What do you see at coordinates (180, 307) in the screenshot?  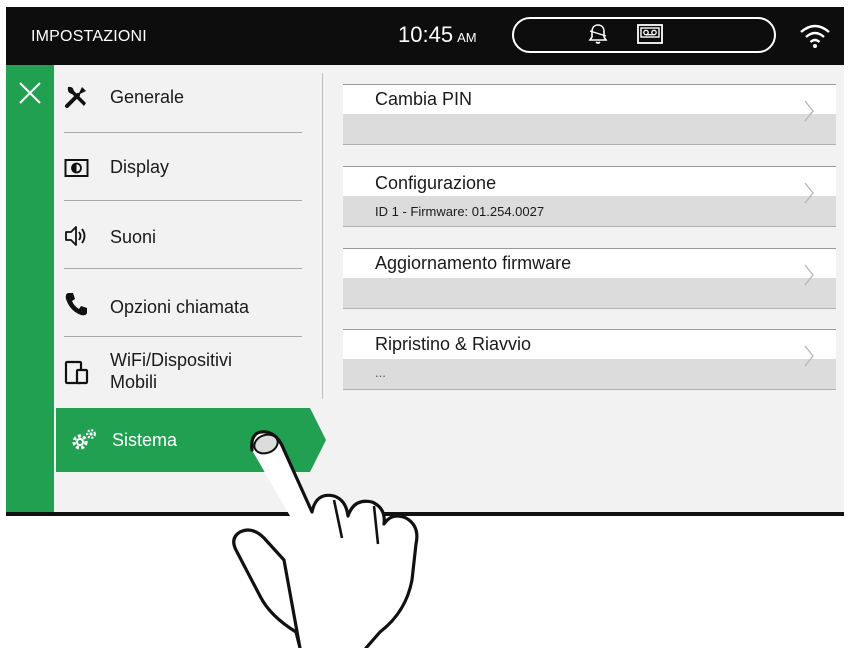 I see `menu-item-label: Opzioni chiamata` at bounding box center [180, 307].